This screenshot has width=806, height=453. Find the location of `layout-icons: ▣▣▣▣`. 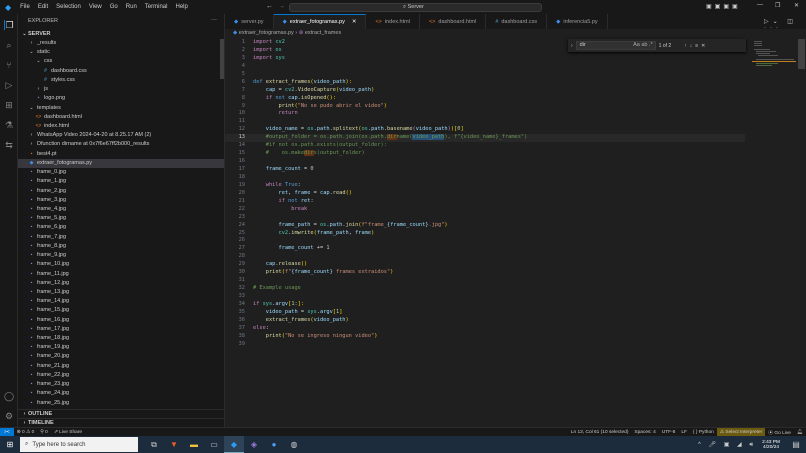

layout-icons: ▣▣▣▣ is located at coordinates (723, 6).